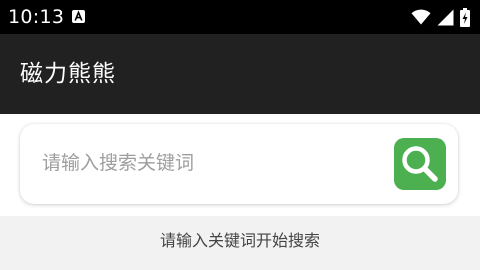 This screenshot has height=270, width=480. Describe the element at coordinates (36, 17) in the screenshot. I see `status-time: 10:13` at that location.